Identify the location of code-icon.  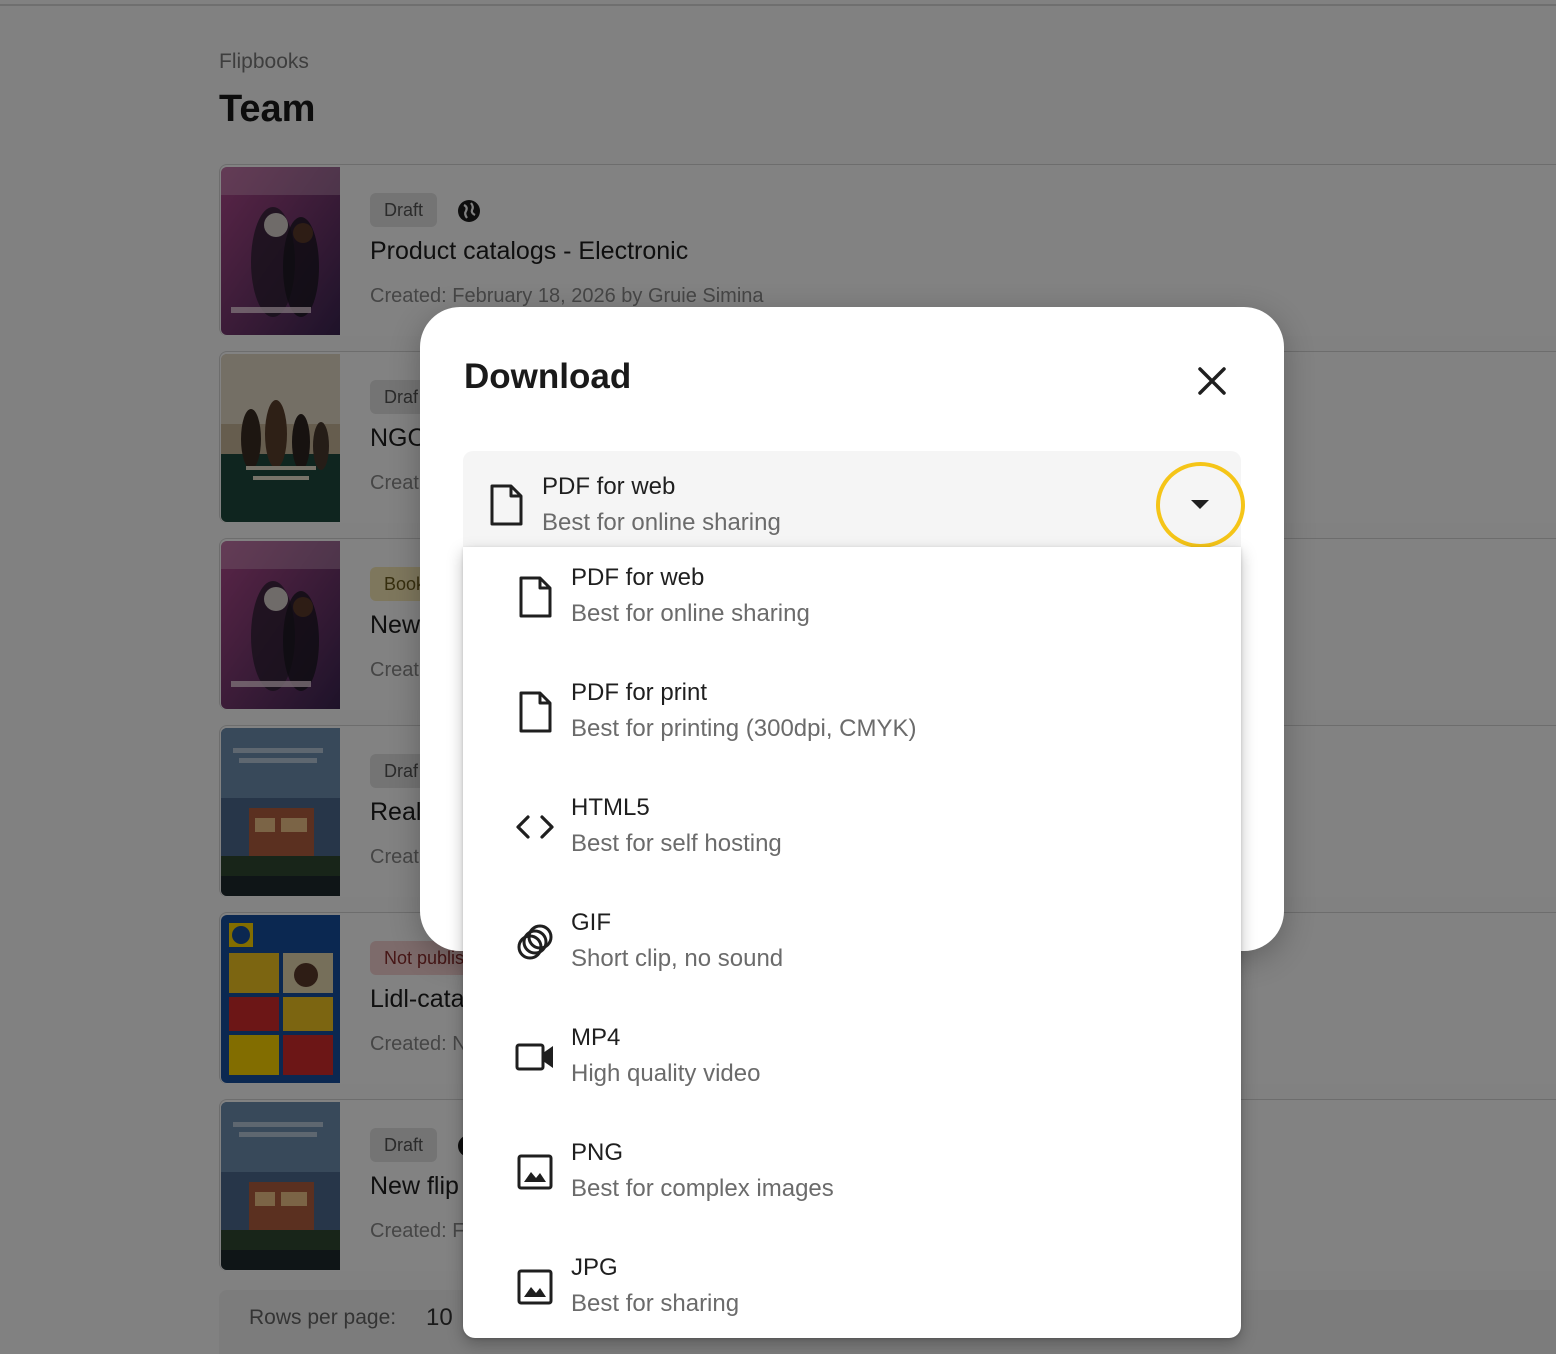
(535, 825).